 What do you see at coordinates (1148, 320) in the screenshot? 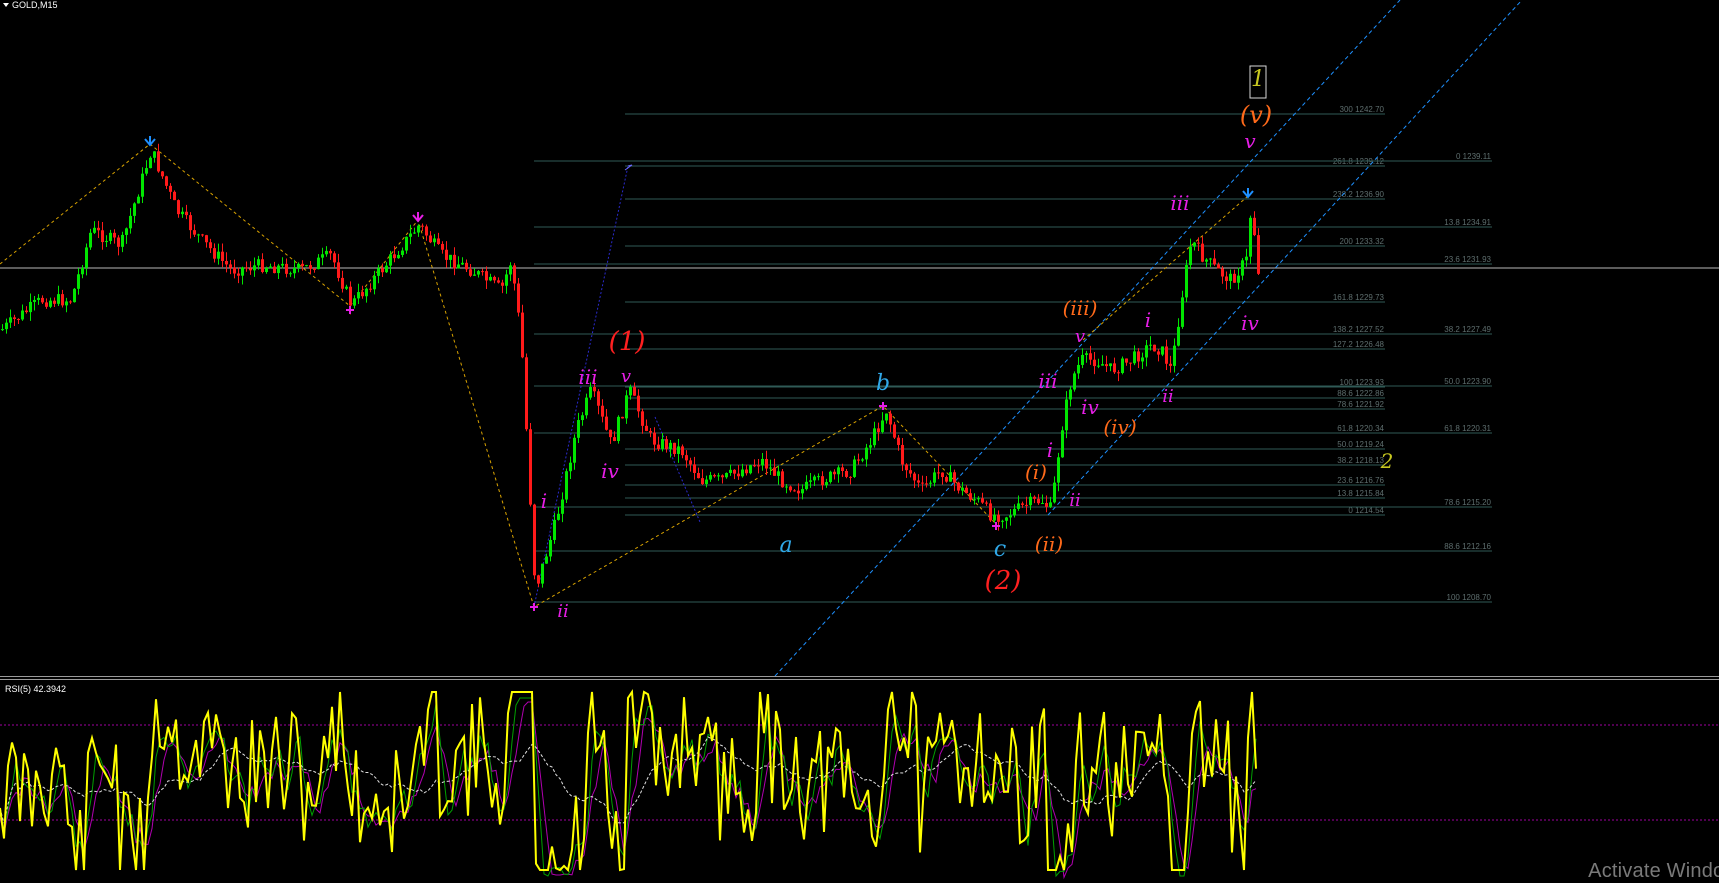
I see `wave-label: i` at bounding box center [1148, 320].